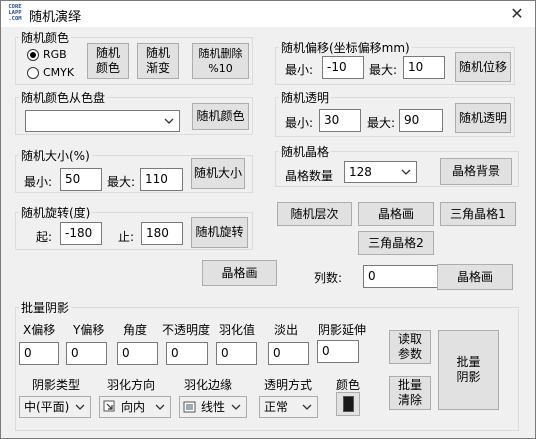  I want to click on random-color-group-label: 随机颜色, so click(45, 37).